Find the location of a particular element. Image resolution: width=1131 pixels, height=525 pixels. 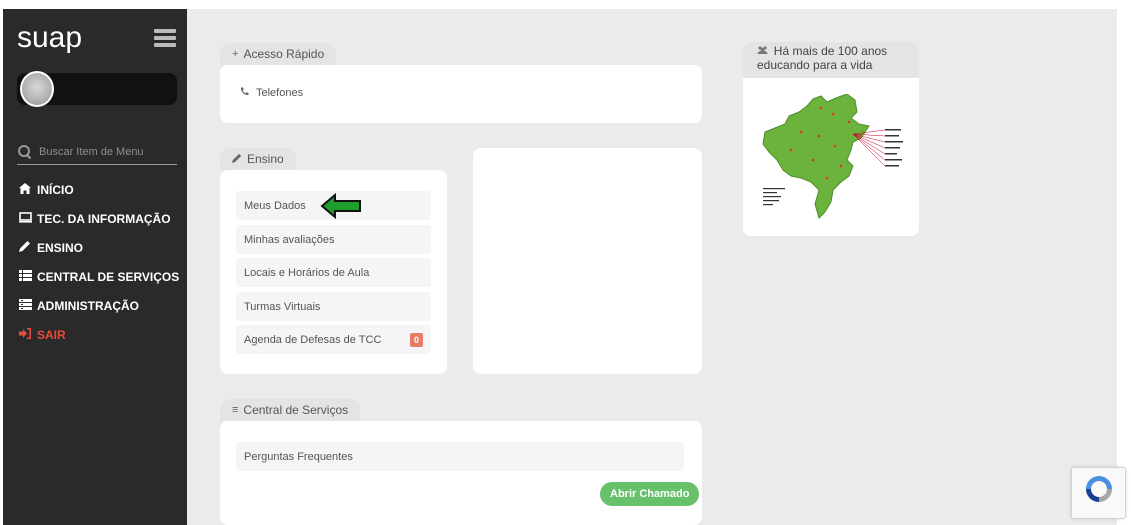

ensino-title: Ensino is located at coordinates (265, 159).